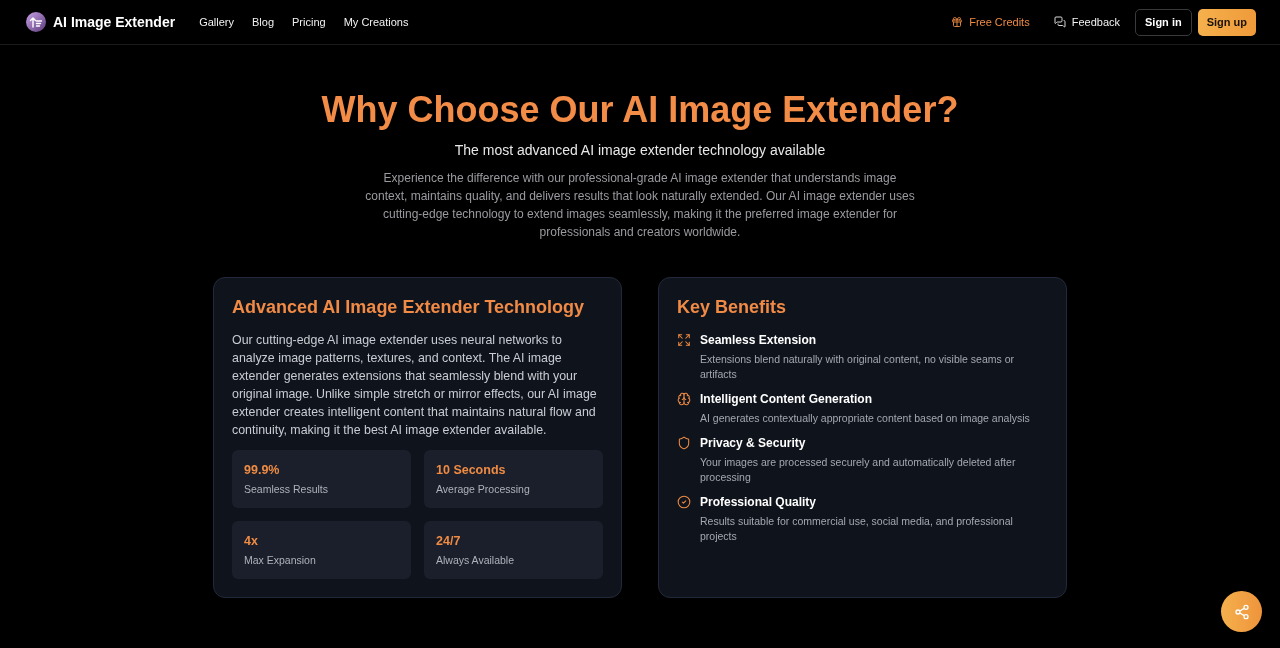 This screenshot has height=648, width=1280. Describe the element at coordinates (415, 385) in the screenshot. I see `card-body-text: Our cutting-edge AI image extender uses neural networks to analyze image patterns, textures, and context. The AI image extender generates extensions that seamlessly blend with your original image. Unlike simple stretch or mirror effects, our AI image extender creates intelligent content that maintains natural flow and continuity, making it the best AI image extender available.` at that location.